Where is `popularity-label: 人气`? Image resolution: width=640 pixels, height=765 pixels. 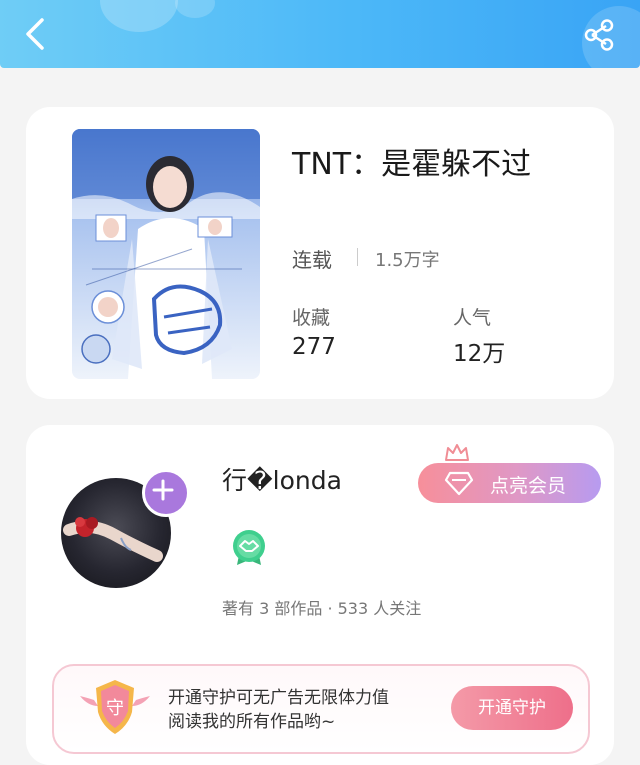 popularity-label: 人气 is located at coordinates (472, 318).